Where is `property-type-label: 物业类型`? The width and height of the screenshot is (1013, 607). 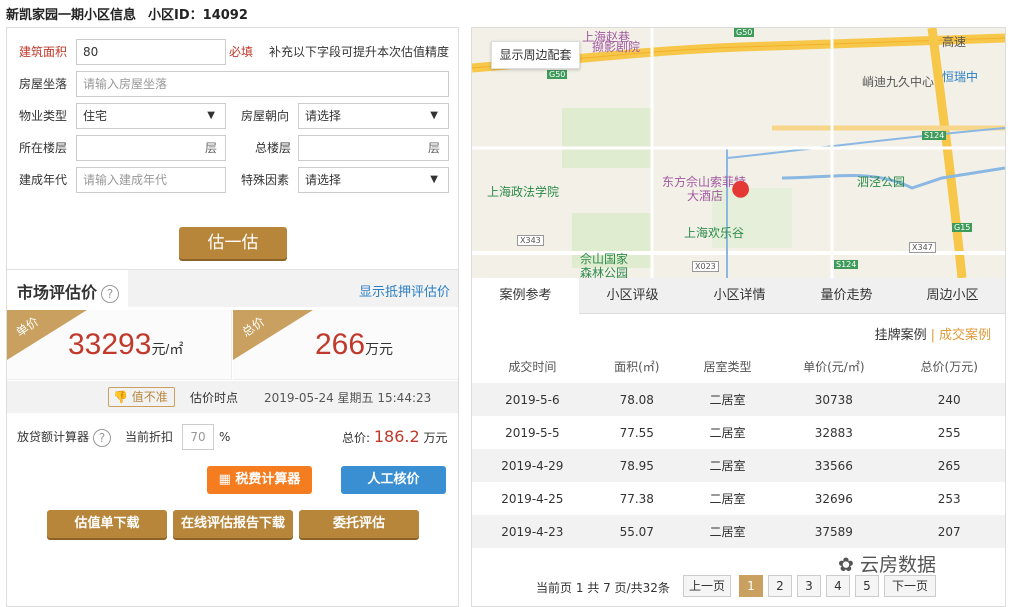
property-type-label: 物业类型 is located at coordinates (43, 116).